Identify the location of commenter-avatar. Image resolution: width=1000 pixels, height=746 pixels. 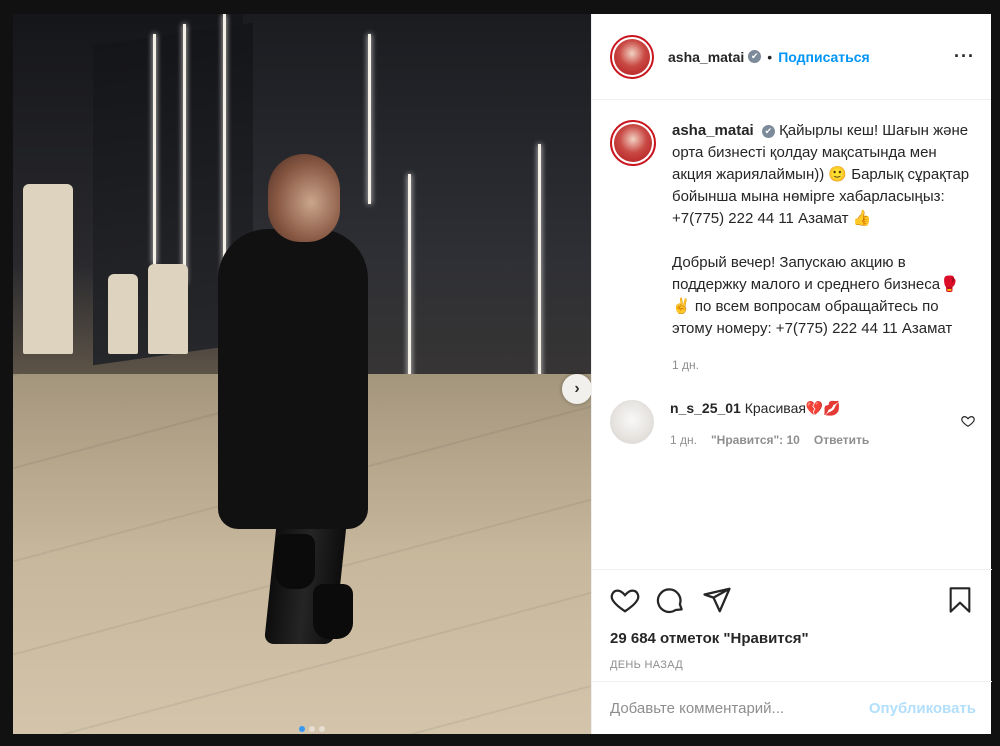
(632, 422).